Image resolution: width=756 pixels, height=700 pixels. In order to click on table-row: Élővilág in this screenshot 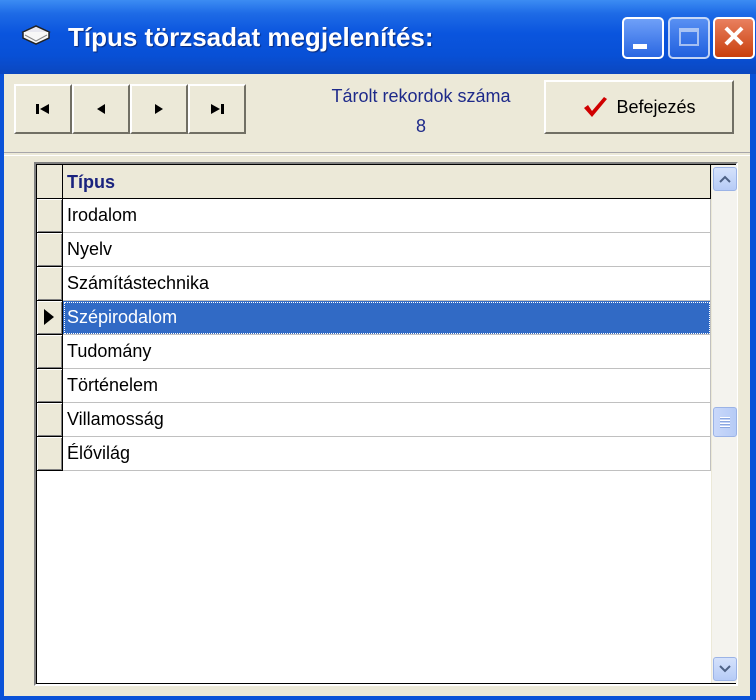, I will do `click(374, 454)`.